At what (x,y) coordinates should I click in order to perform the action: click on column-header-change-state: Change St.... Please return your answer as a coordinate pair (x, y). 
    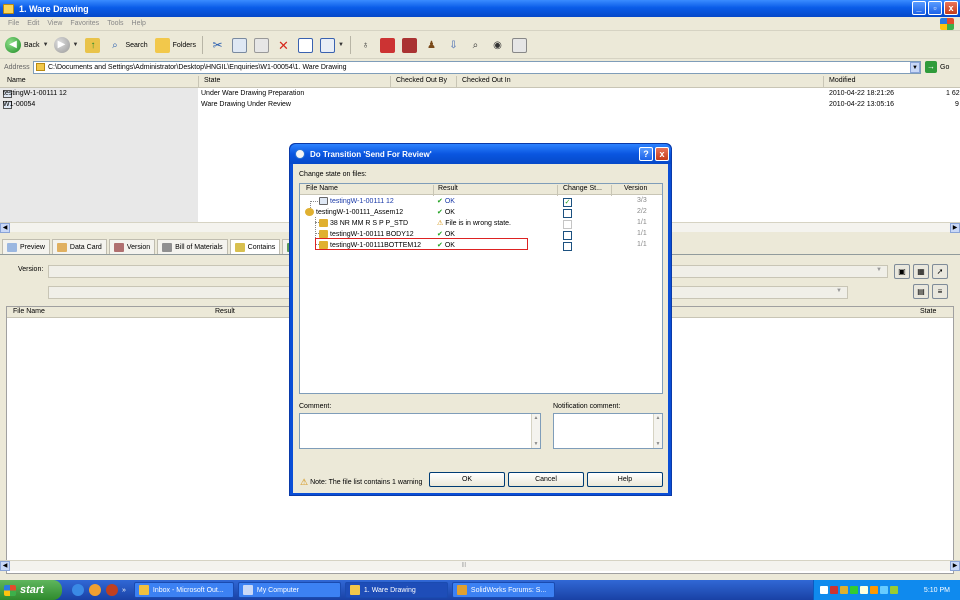
    Looking at the image, I should click on (582, 188).